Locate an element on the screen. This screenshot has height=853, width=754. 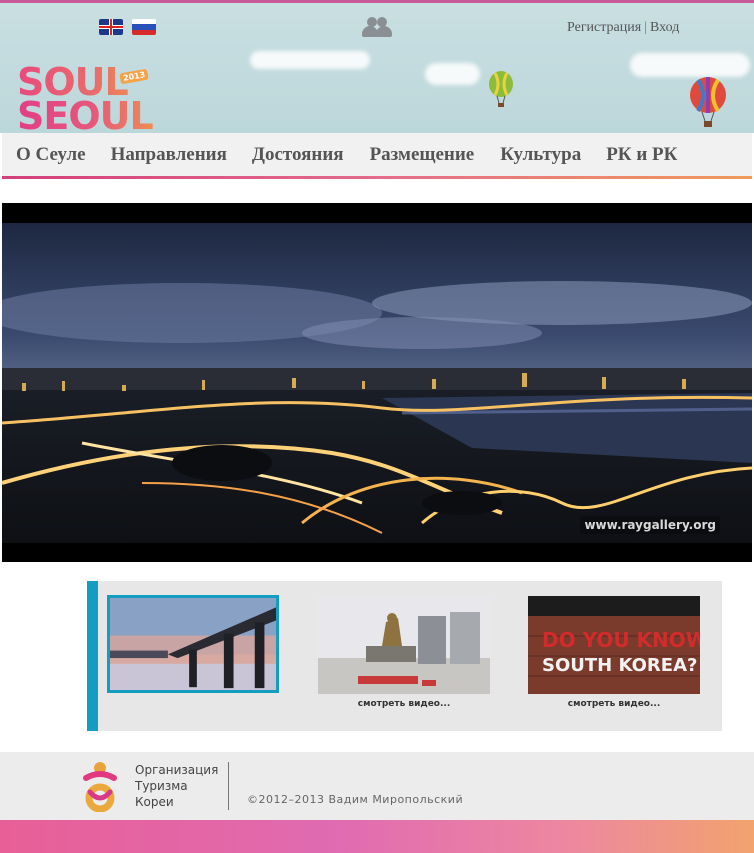
nav-item-accommodation: Размещение is located at coordinates (422, 155).